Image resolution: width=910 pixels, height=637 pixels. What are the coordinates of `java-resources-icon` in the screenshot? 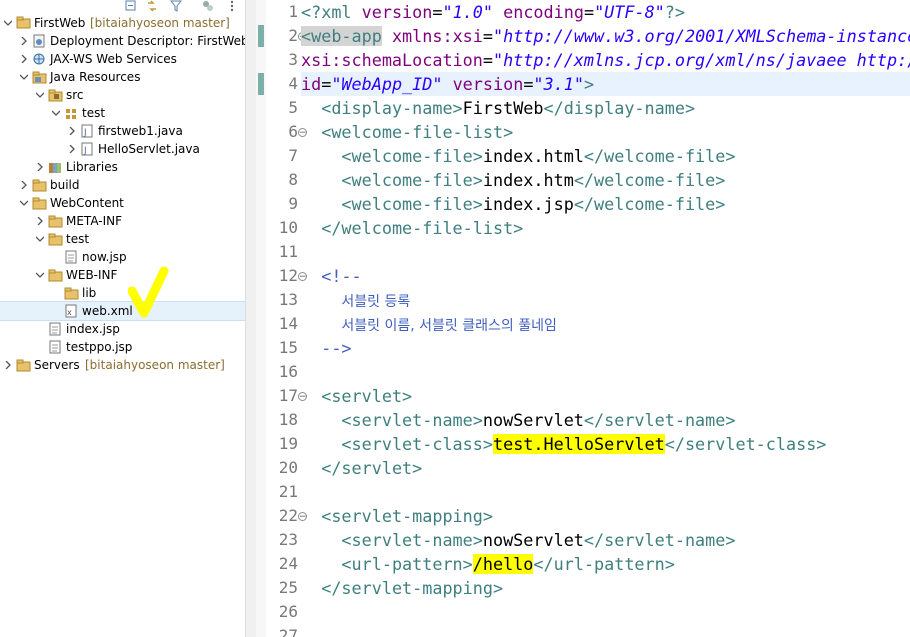 It's located at (39, 77).